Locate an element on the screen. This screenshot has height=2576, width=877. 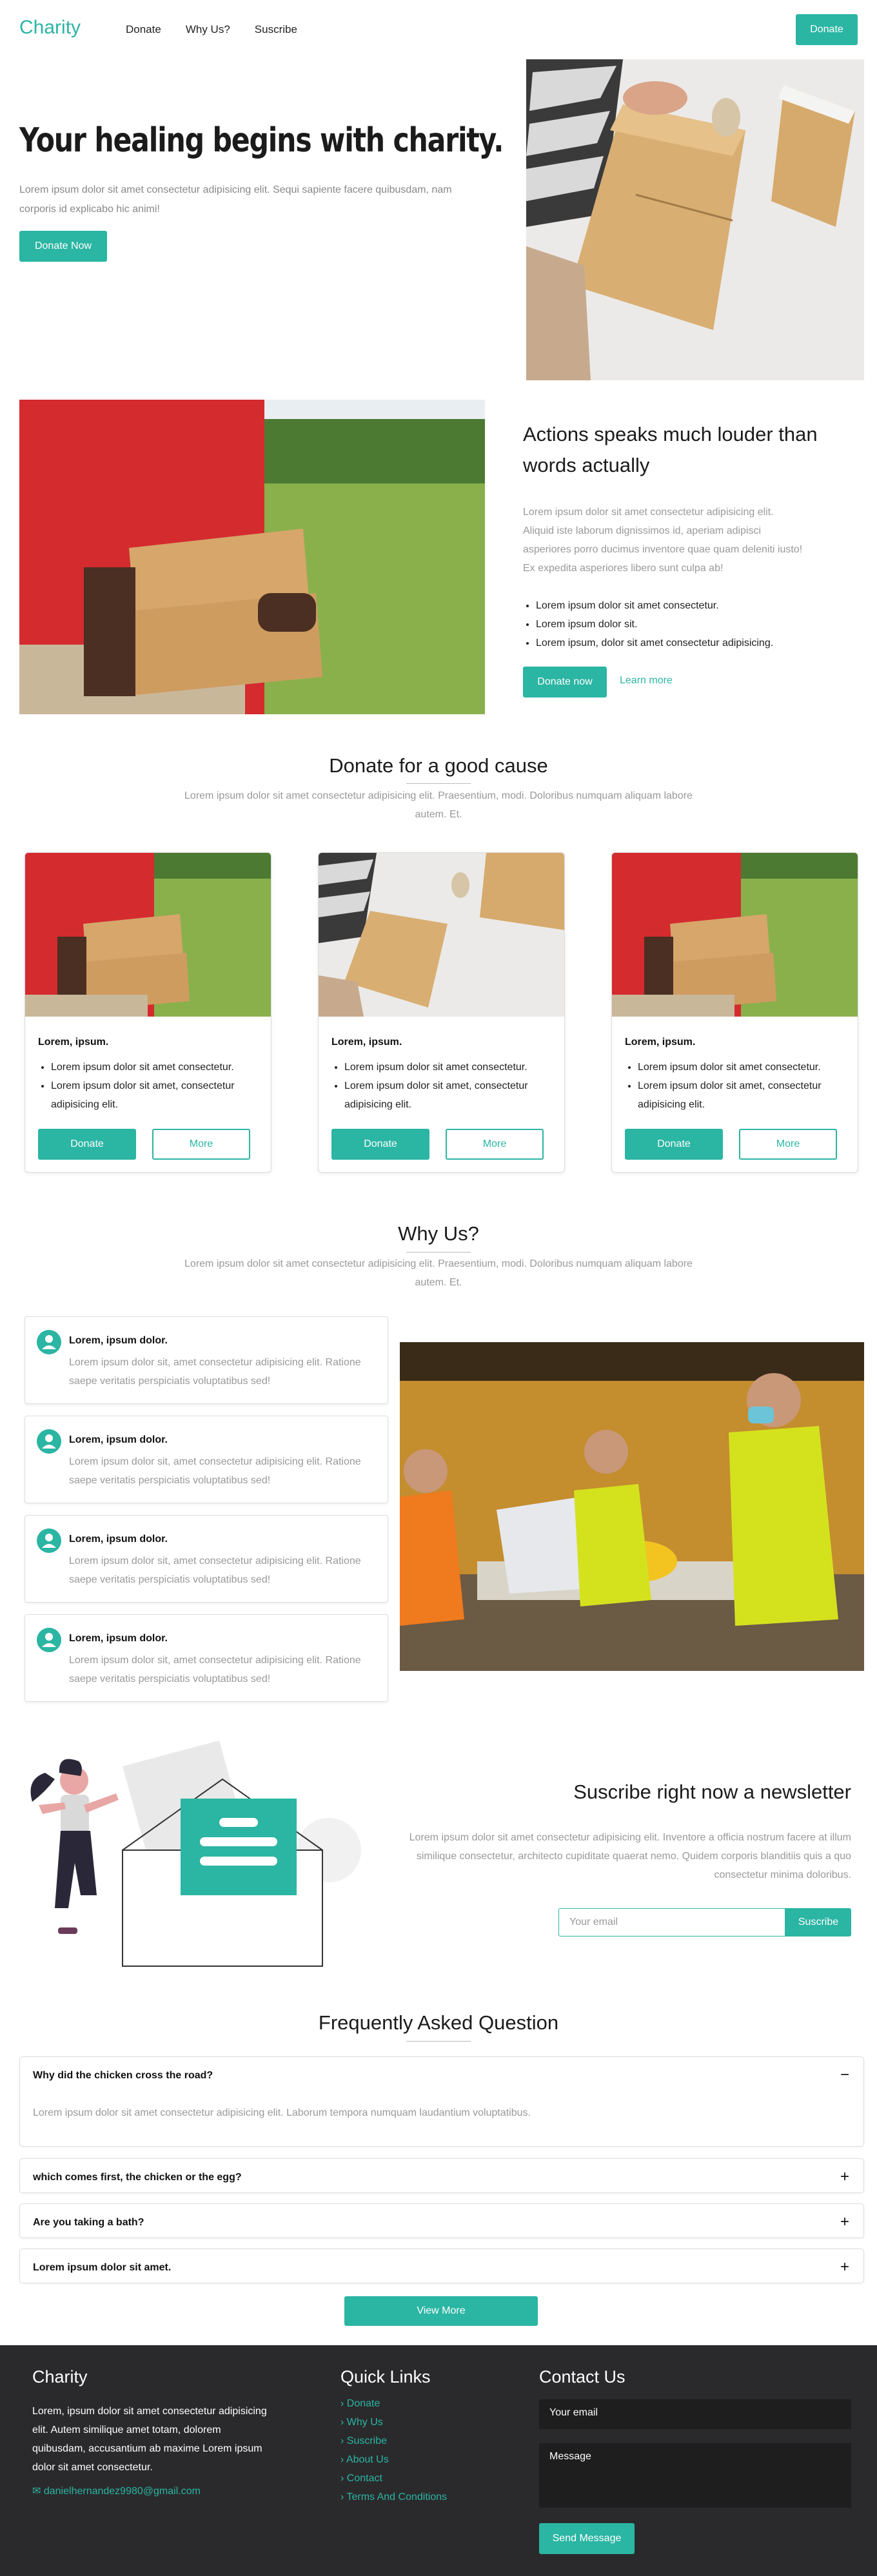
faq-item: Lorem ipsum dolor sit amet. + is located at coordinates (441, 2266).